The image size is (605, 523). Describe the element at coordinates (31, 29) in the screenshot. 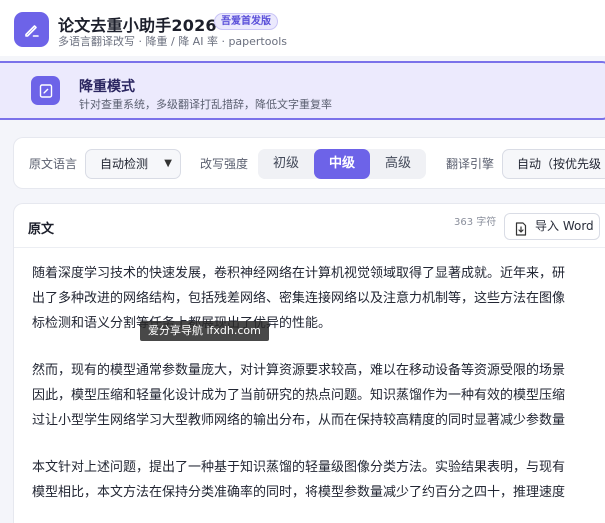

I see `pencil-edit-icon` at that location.